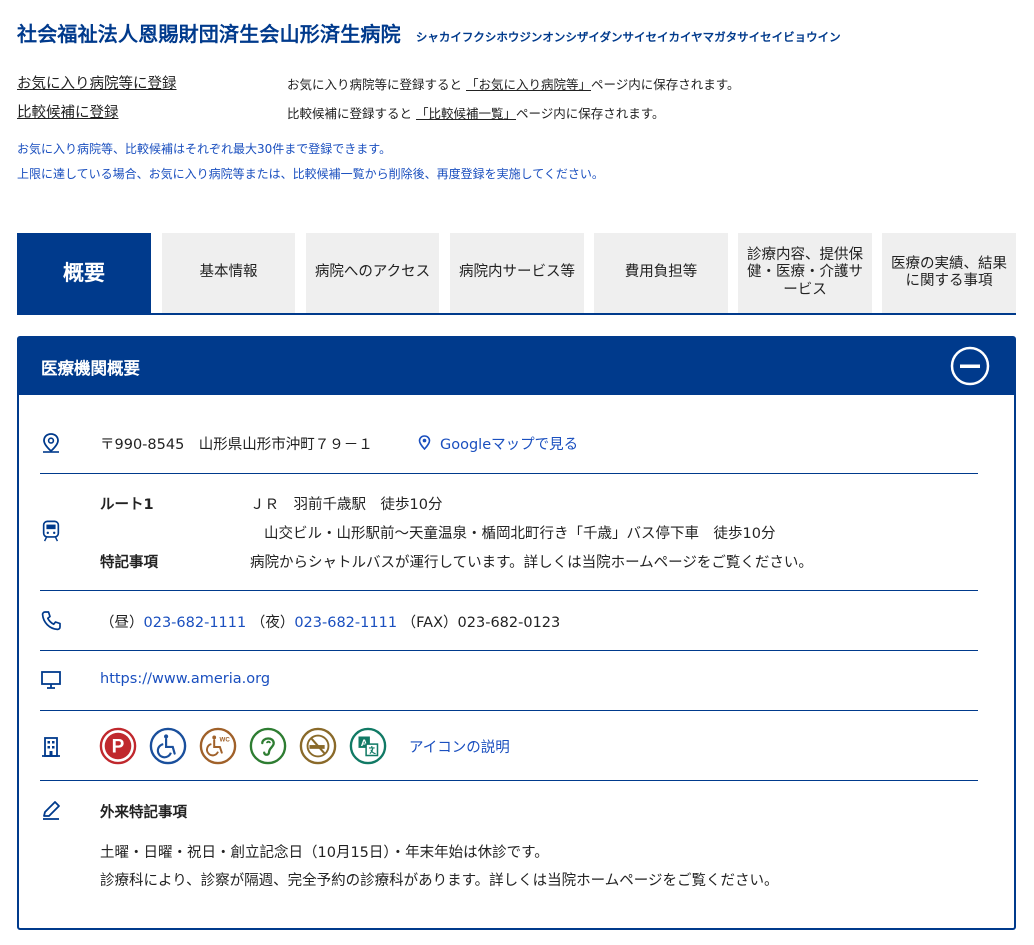 The width and height of the screenshot is (1034, 945). I want to click on parking-icon: P, so click(118, 746).